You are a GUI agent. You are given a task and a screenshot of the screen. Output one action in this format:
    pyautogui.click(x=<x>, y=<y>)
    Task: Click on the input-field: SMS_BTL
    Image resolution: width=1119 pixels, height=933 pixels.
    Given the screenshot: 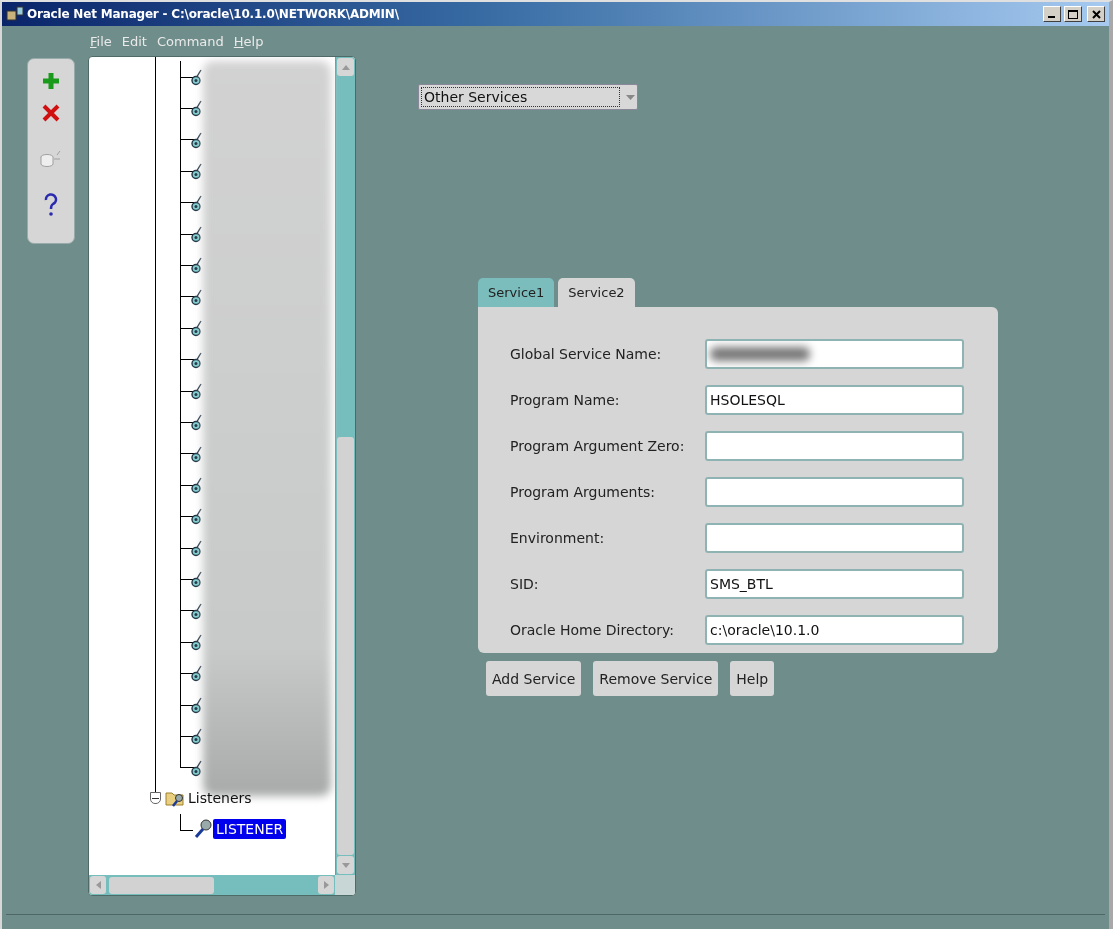 What is the action you would take?
    pyautogui.click(x=834, y=584)
    